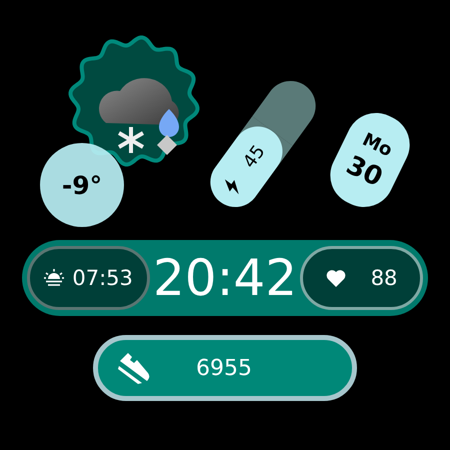  What do you see at coordinates (139, 116) in the screenshot?
I see `snow-cloud-icon` at bounding box center [139, 116].